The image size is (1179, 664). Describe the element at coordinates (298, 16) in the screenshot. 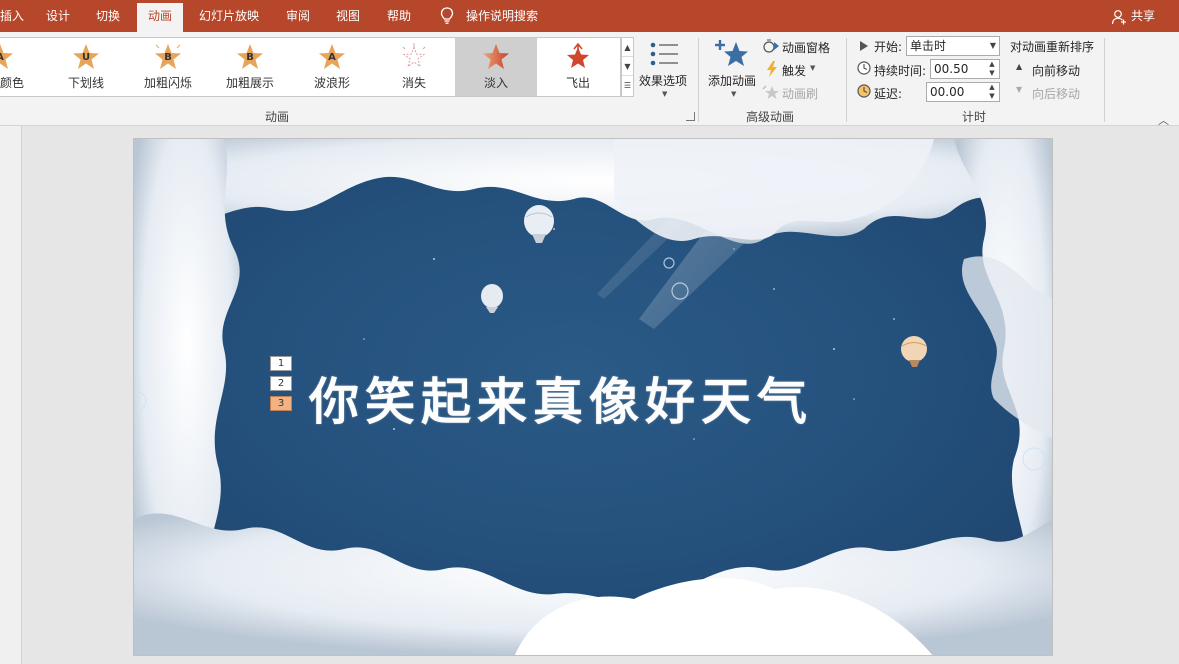

I see `tab-review: 审阅` at that location.